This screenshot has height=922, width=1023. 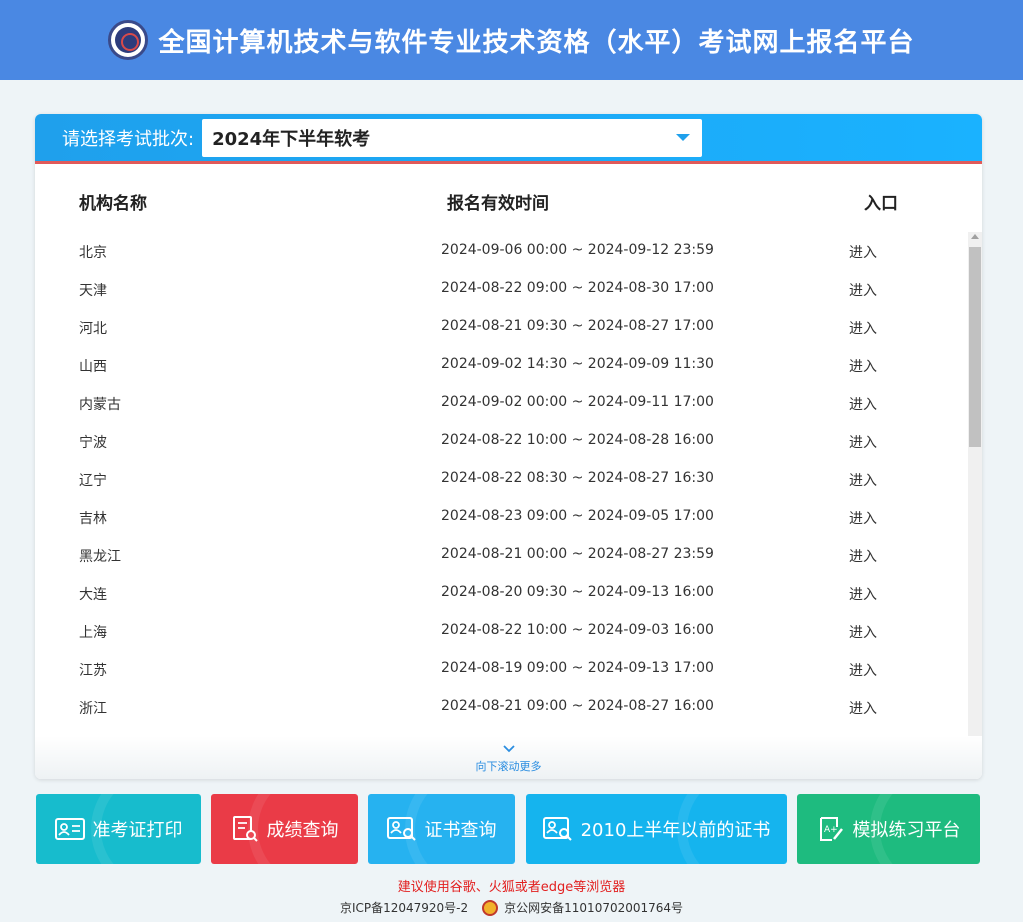 I want to click on batch-select: 2024年下半年软考, so click(x=452, y=137).